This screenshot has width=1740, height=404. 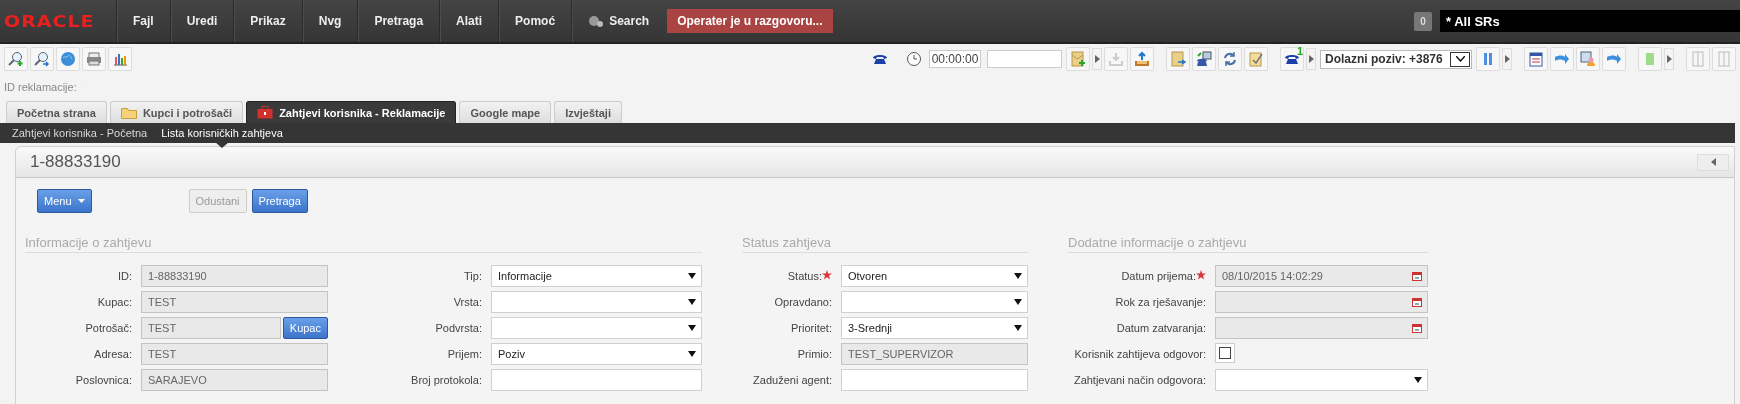 What do you see at coordinates (143, 21) in the screenshot?
I see `menu-item: Fajl` at bounding box center [143, 21].